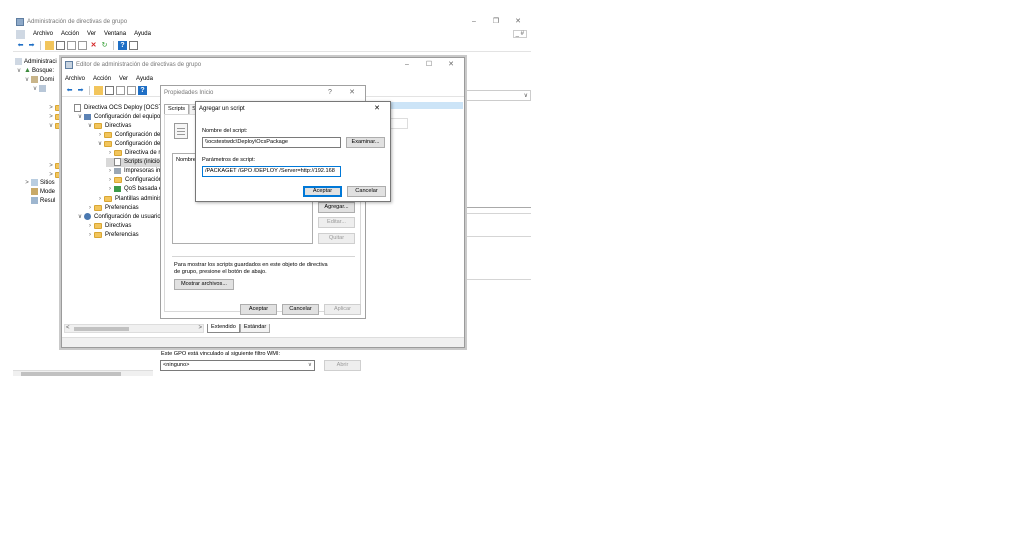  I want to click on tree-item: ∨ Configuración de W, so click(132, 143).